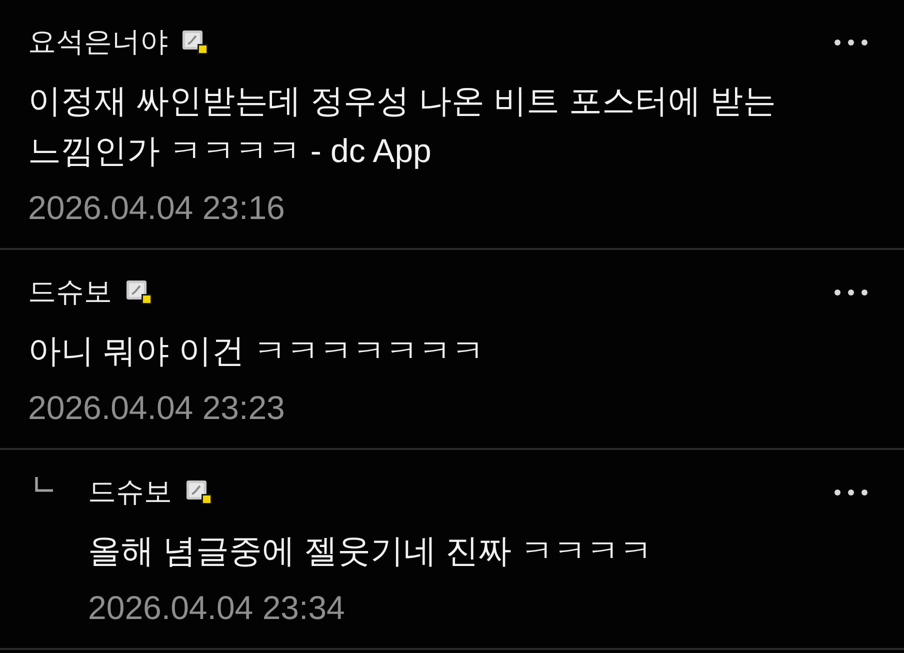  I want to click on comment-timestamp: 2026.04.04 23:34, so click(217, 608).